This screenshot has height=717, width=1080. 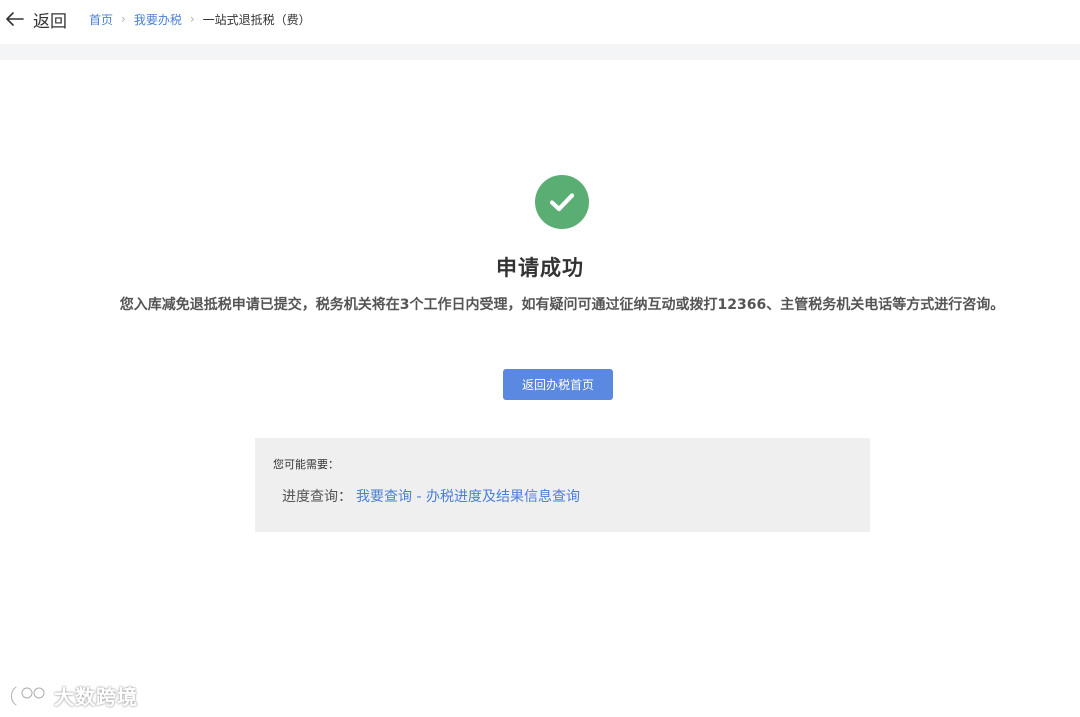 I want to click on breadcrumb-home: 首页, so click(x=101, y=19).